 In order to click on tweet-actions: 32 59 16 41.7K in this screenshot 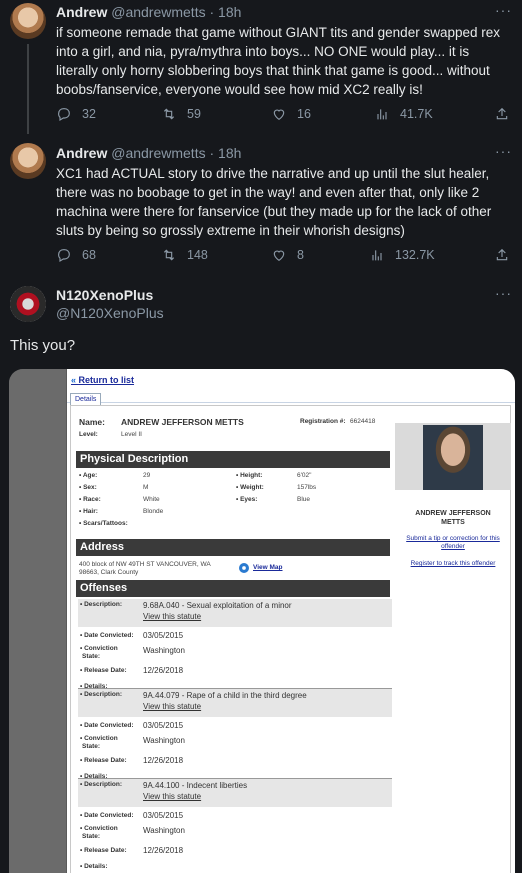, I will do `click(283, 115)`.